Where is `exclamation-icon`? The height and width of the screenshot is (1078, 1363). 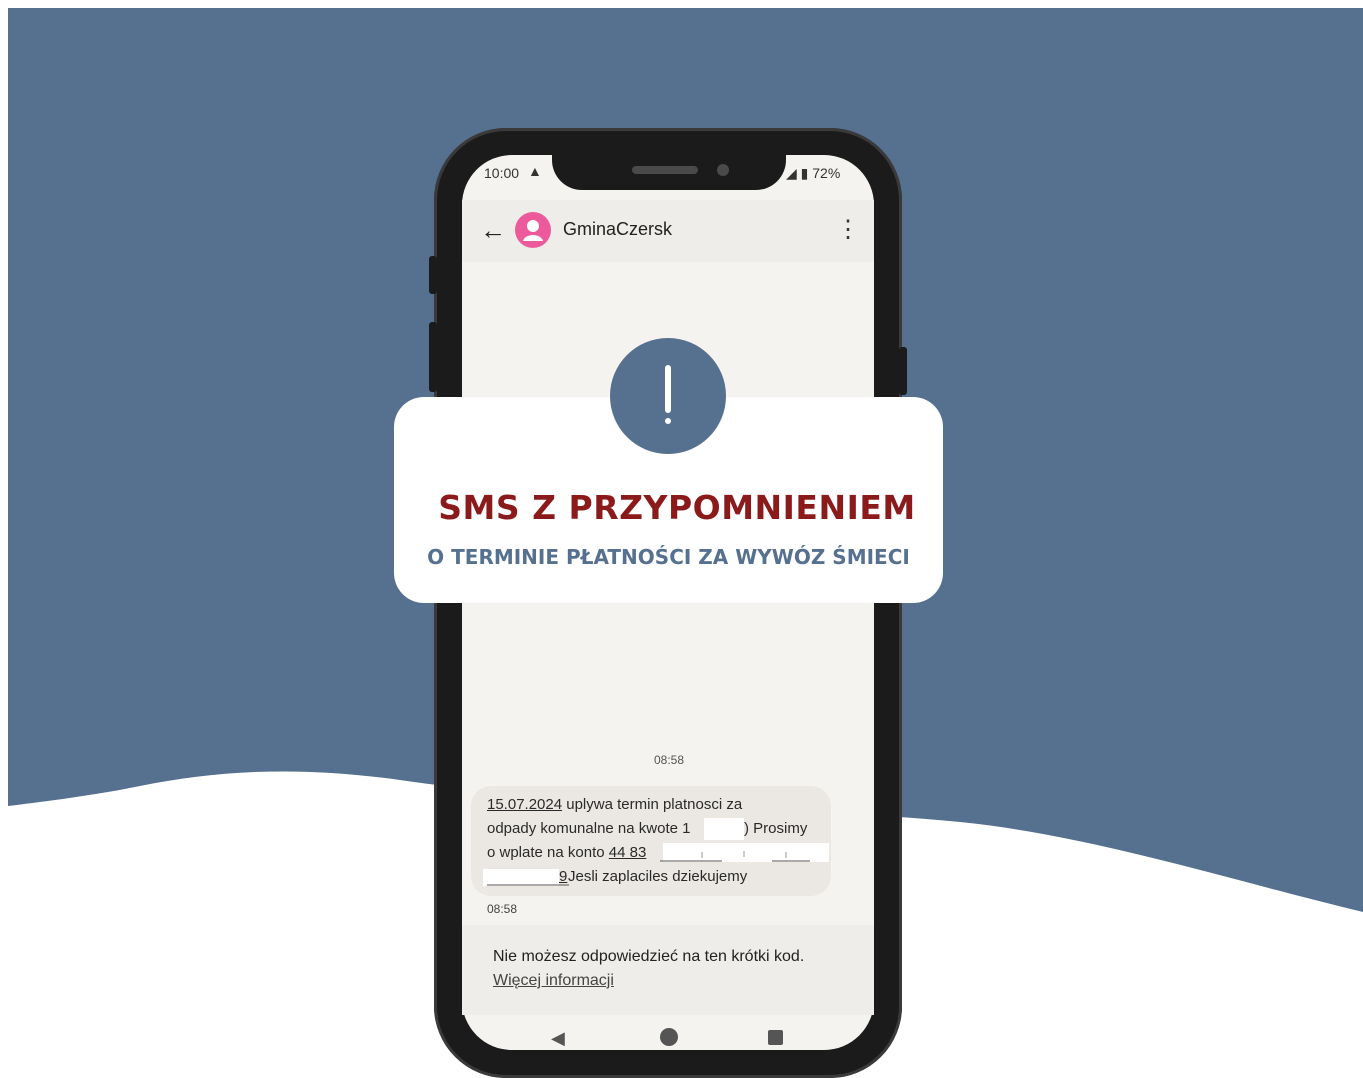
exclamation-icon is located at coordinates (668, 389).